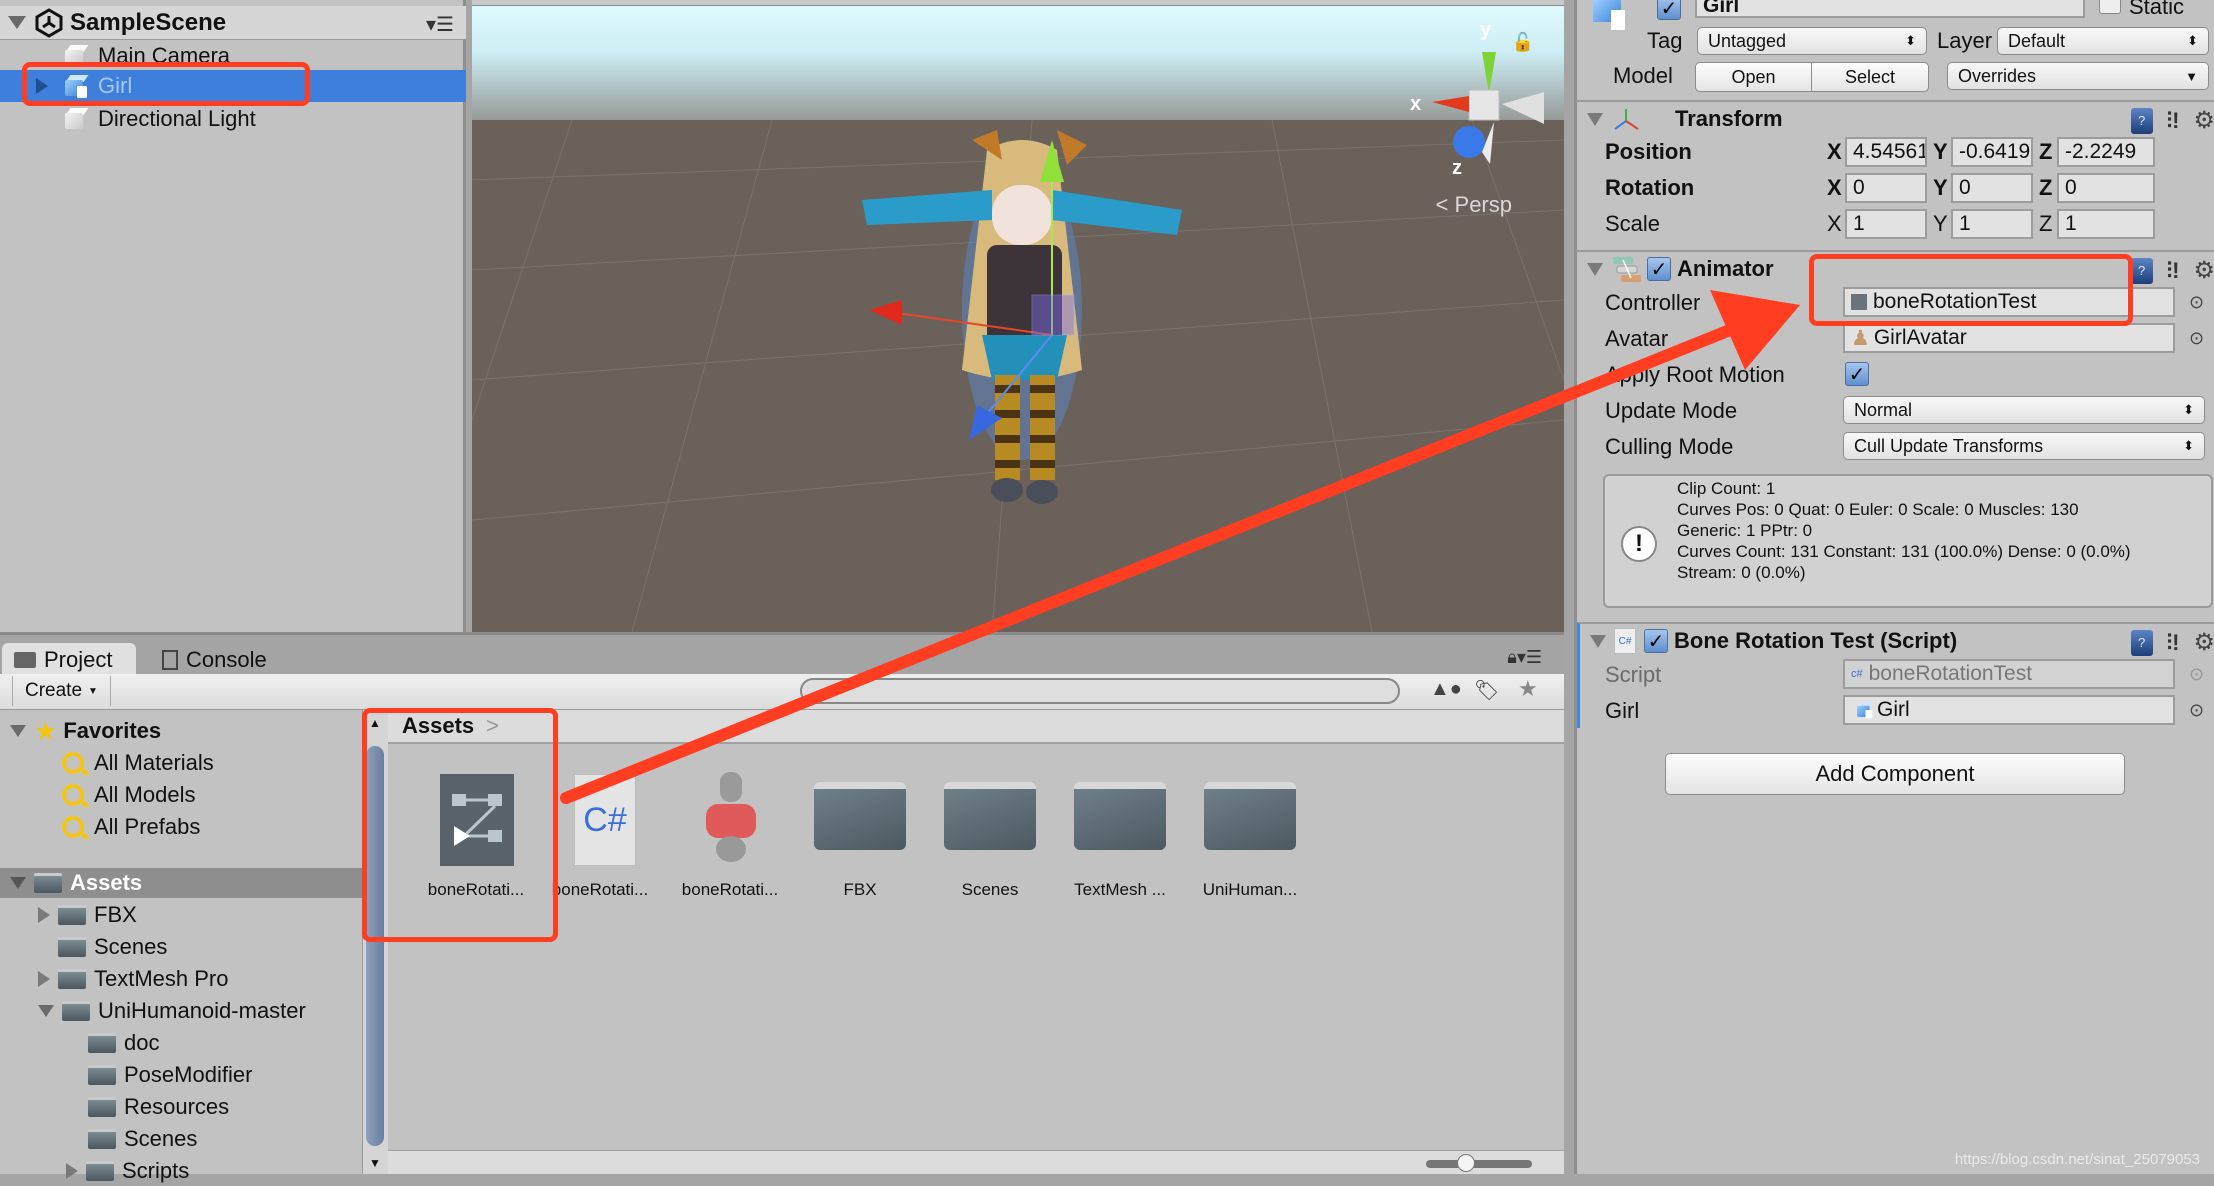 The width and height of the screenshot is (2214, 1186). Describe the element at coordinates (1474, 205) in the screenshot. I see `projection-toggle: < Persp` at that location.